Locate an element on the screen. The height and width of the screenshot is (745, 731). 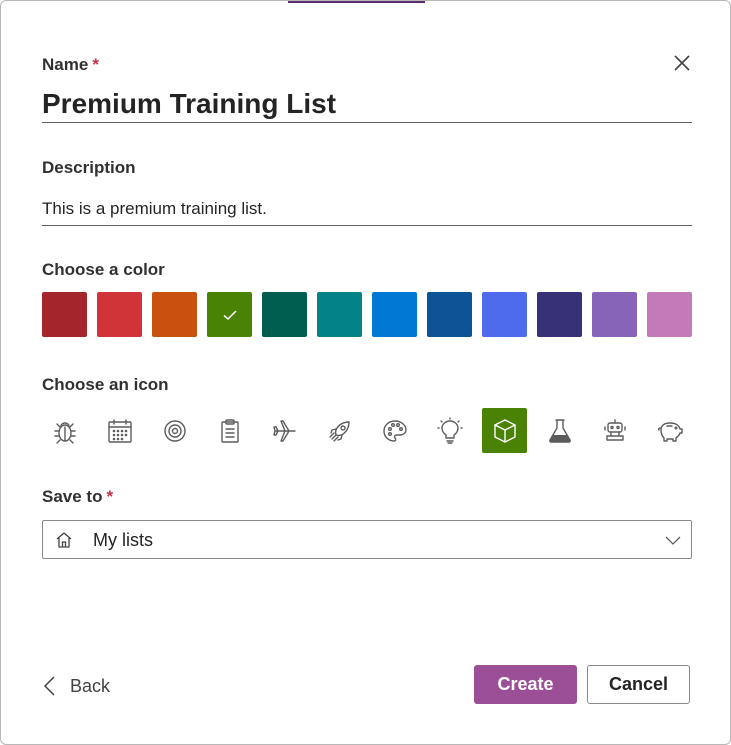
color-picker is located at coordinates (367, 314).